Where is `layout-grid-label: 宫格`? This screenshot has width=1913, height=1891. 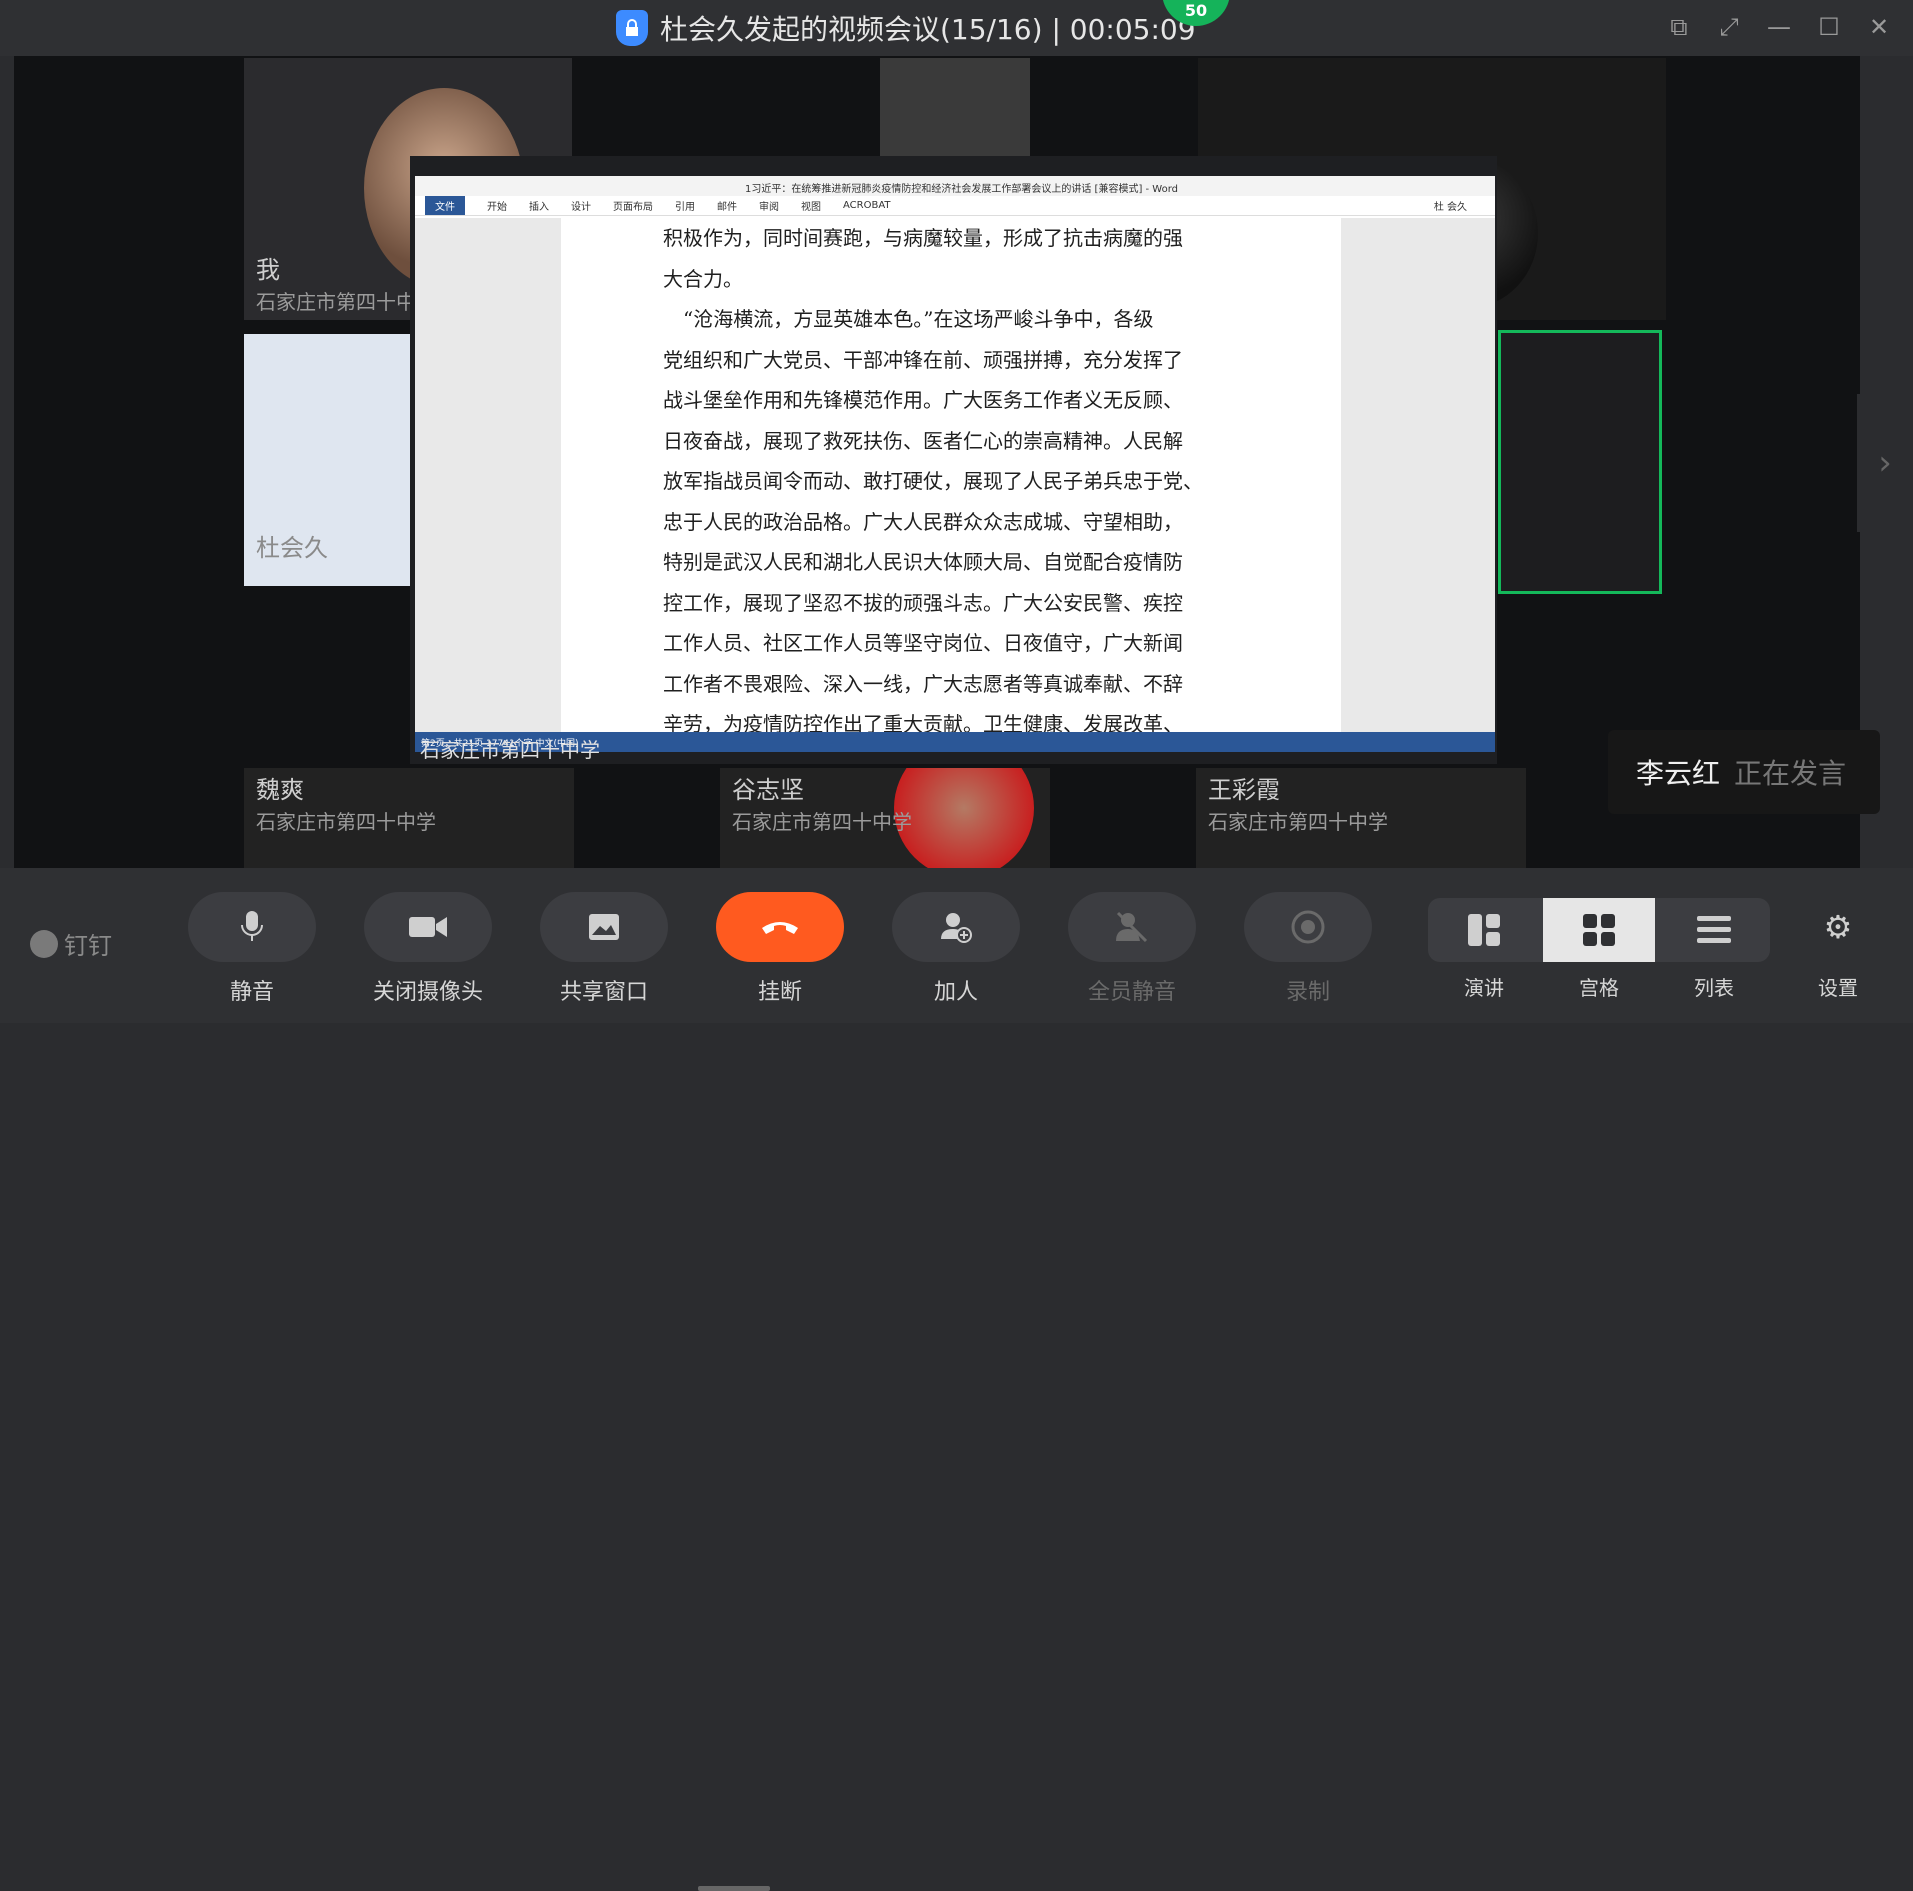
layout-grid-label: 宫格 is located at coordinates (1599, 988).